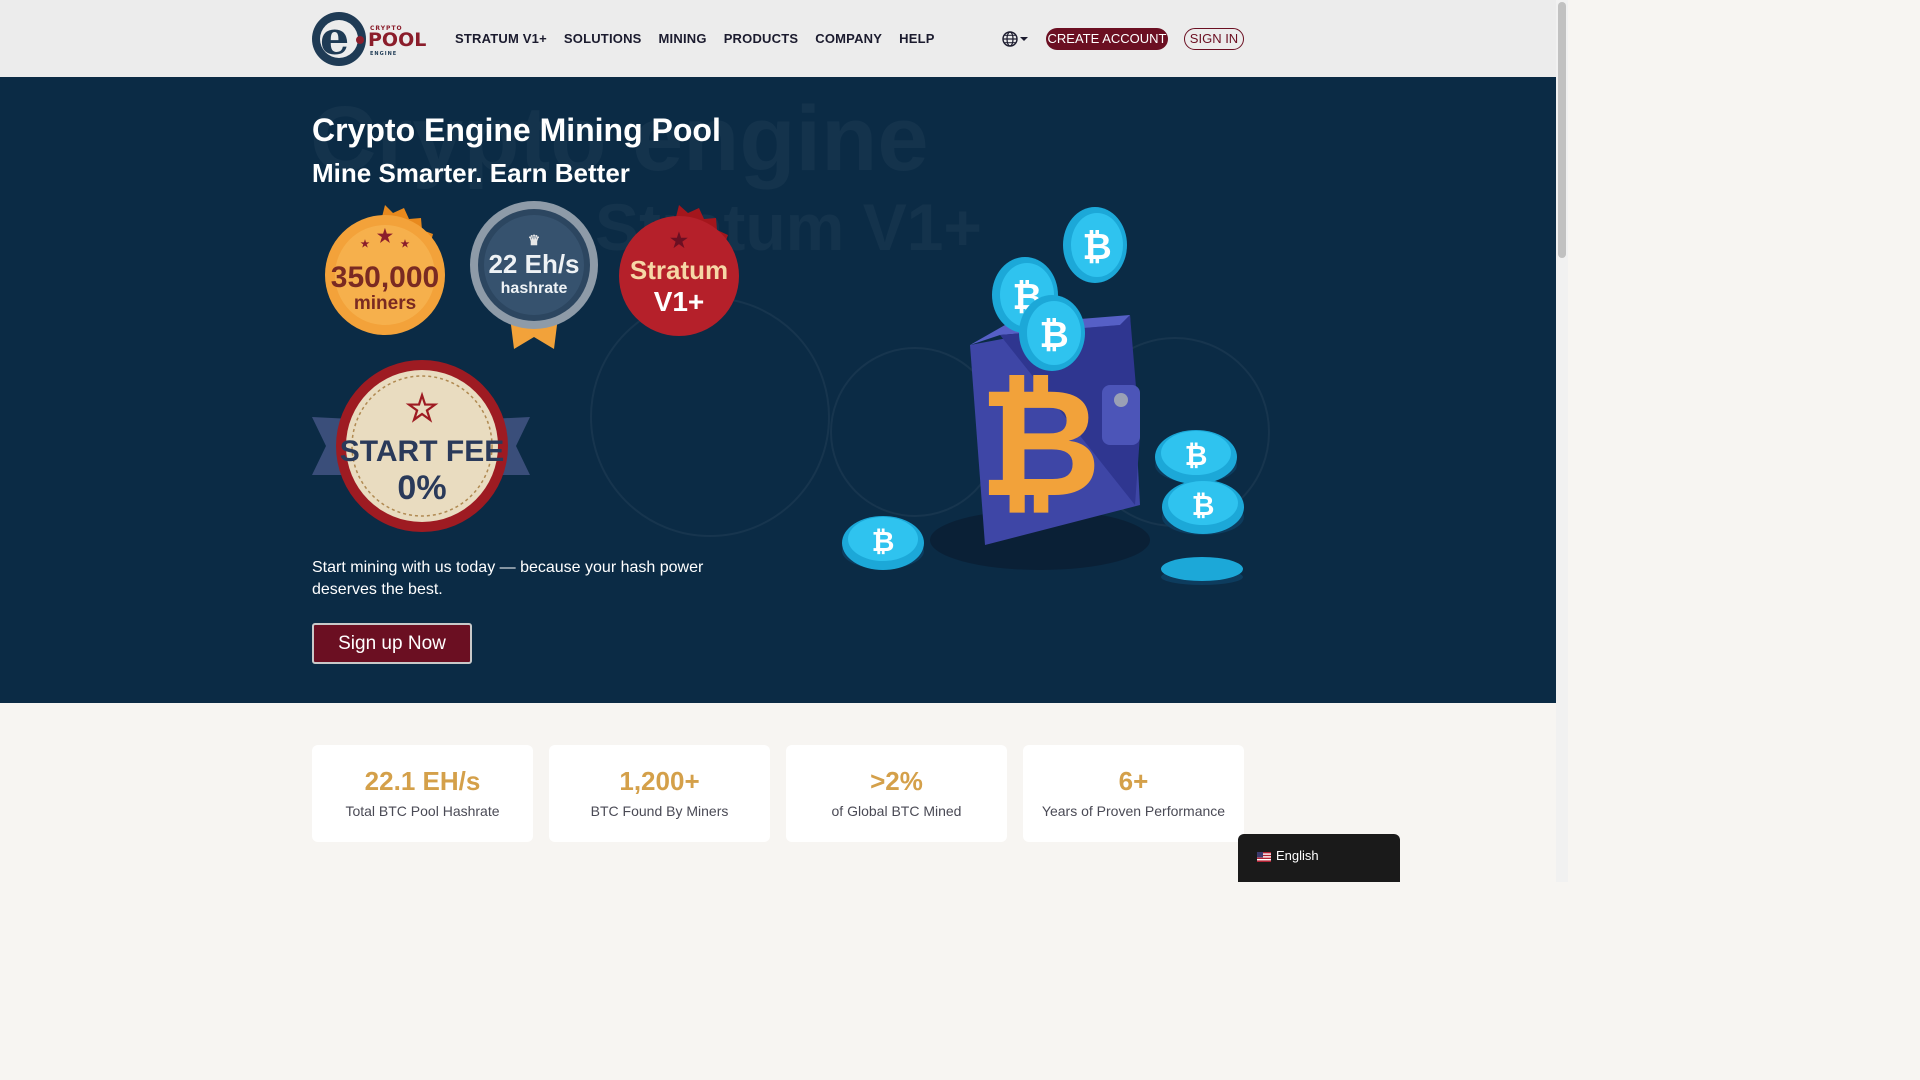 The image size is (1920, 1080). Describe the element at coordinates (516, 130) in the screenshot. I see `hero-title: Crypto Engine Mining Pool` at that location.